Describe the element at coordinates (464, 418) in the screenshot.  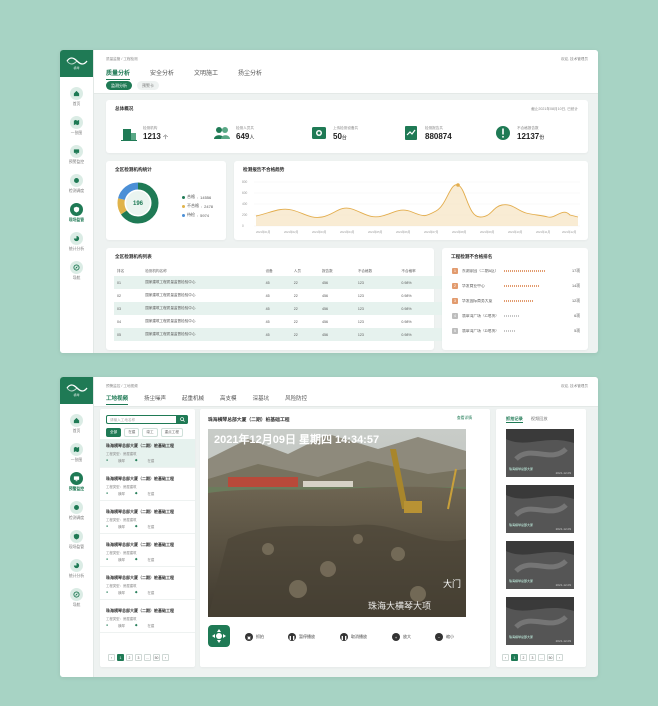
I see `video-detail-link: 查看详情` at that location.